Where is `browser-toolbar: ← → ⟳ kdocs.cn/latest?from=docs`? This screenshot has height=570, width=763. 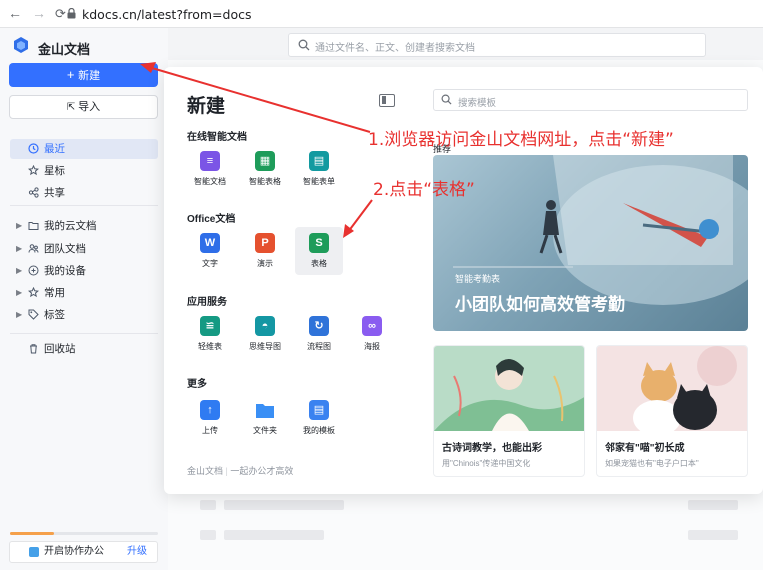 browser-toolbar: ← → ⟳ kdocs.cn/latest?from=docs is located at coordinates (381, 14).